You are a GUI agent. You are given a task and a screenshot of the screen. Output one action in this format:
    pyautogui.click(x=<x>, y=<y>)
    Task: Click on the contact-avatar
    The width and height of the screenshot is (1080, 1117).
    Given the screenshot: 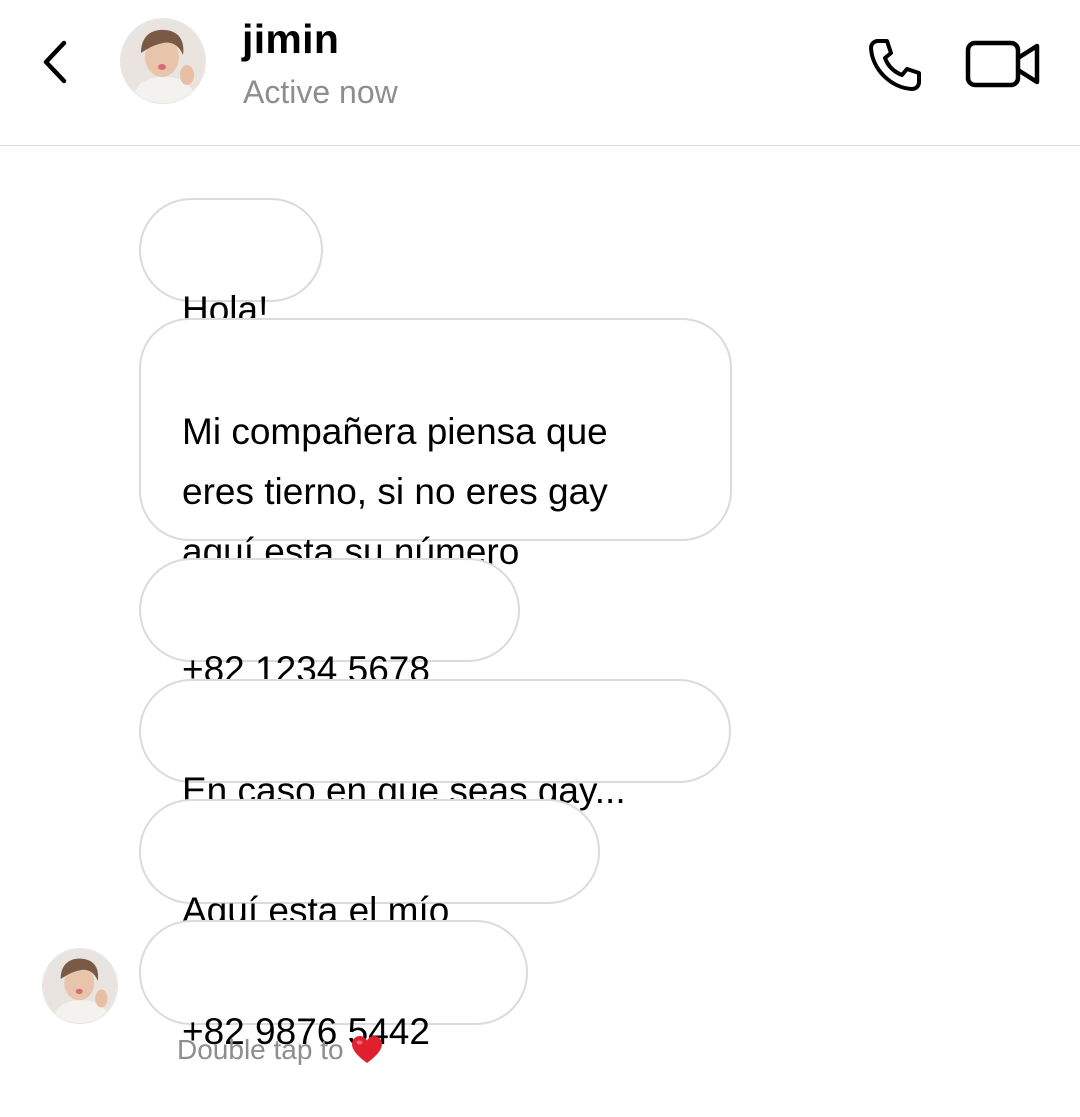 What is the action you would take?
    pyautogui.click(x=163, y=61)
    